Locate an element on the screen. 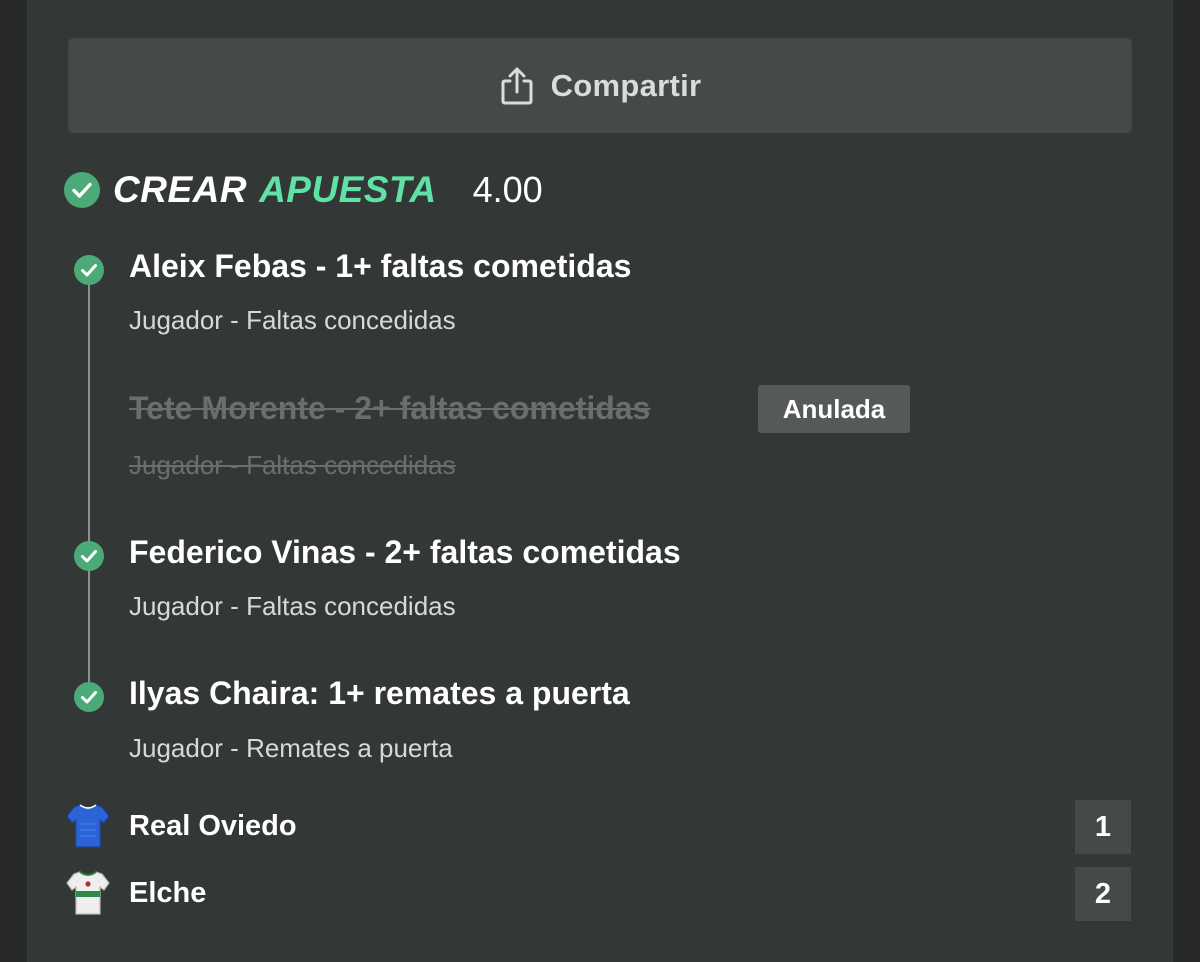 The width and height of the screenshot is (1200, 962). bet-title-crear: CREAR is located at coordinates (180, 189).